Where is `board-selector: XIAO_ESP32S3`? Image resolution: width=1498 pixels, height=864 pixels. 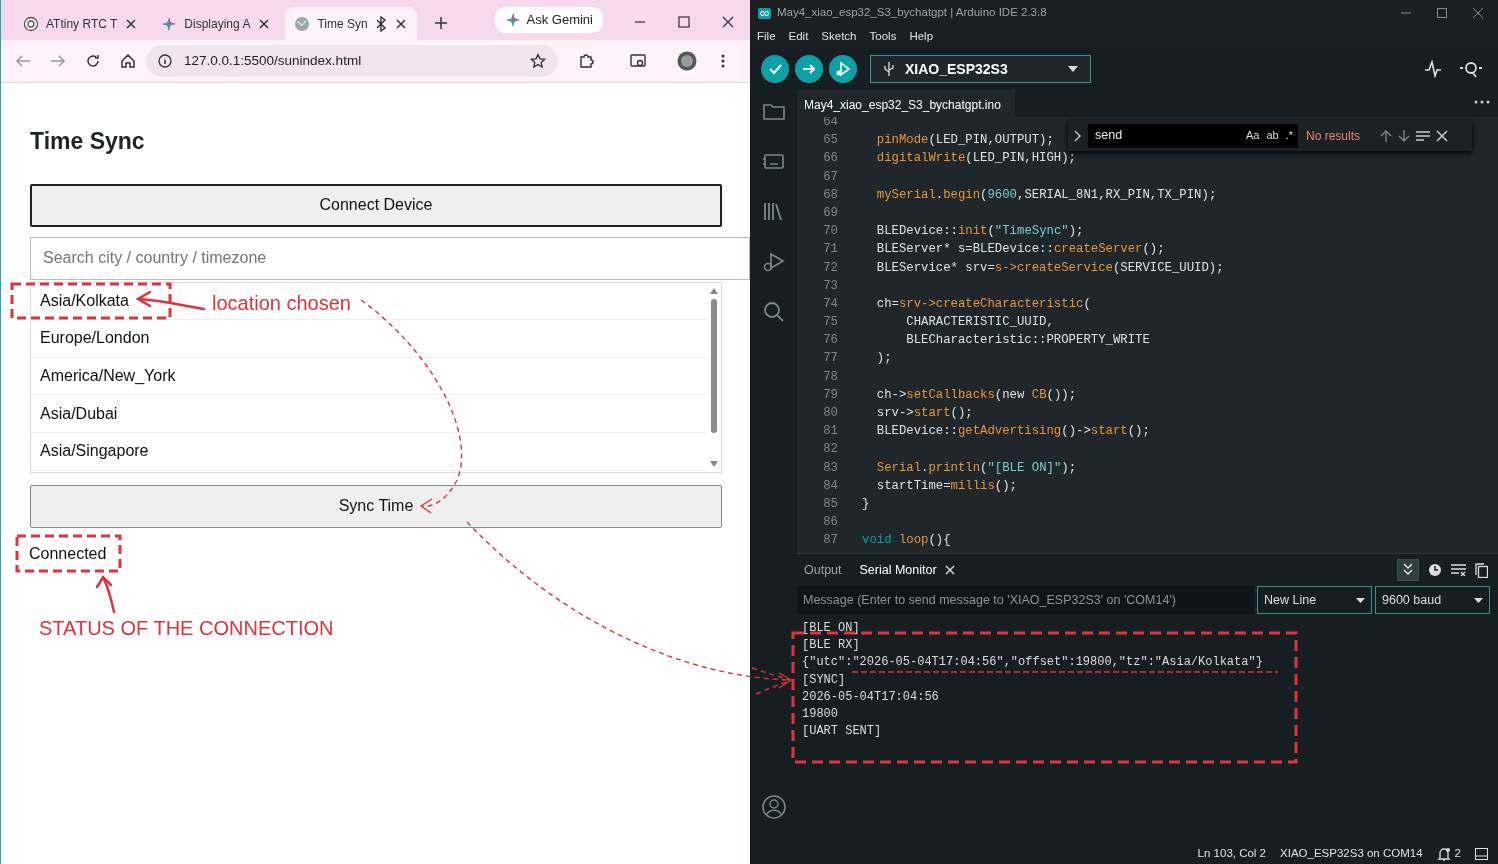
board-selector: XIAO_ESP32S3 is located at coordinates (980, 69).